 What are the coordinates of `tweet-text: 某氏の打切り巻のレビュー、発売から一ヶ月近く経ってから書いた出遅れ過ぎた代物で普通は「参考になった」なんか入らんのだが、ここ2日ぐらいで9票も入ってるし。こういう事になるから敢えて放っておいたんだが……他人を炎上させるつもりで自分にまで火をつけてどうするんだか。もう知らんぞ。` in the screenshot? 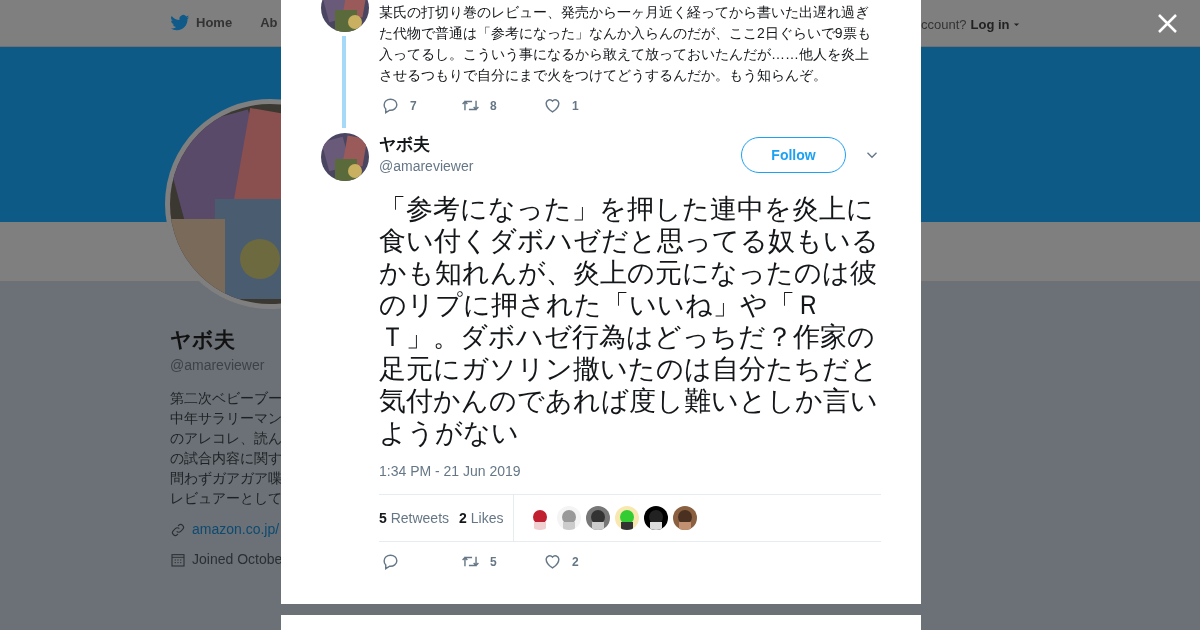 It's located at (625, 44).